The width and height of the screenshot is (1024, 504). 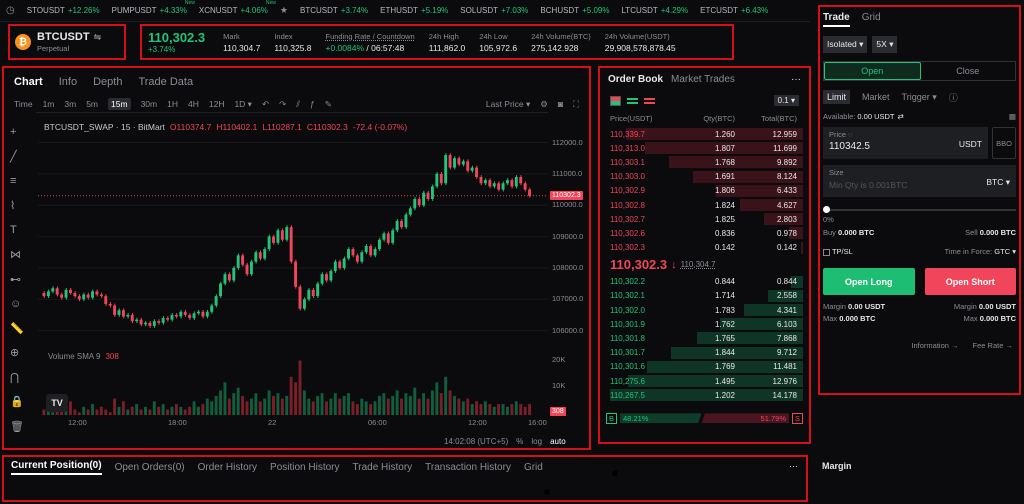 What do you see at coordinates (905, 143) in the screenshot?
I see `price-input: Price ◌ 110342.5 USDT` at bounding box center [905, 143].